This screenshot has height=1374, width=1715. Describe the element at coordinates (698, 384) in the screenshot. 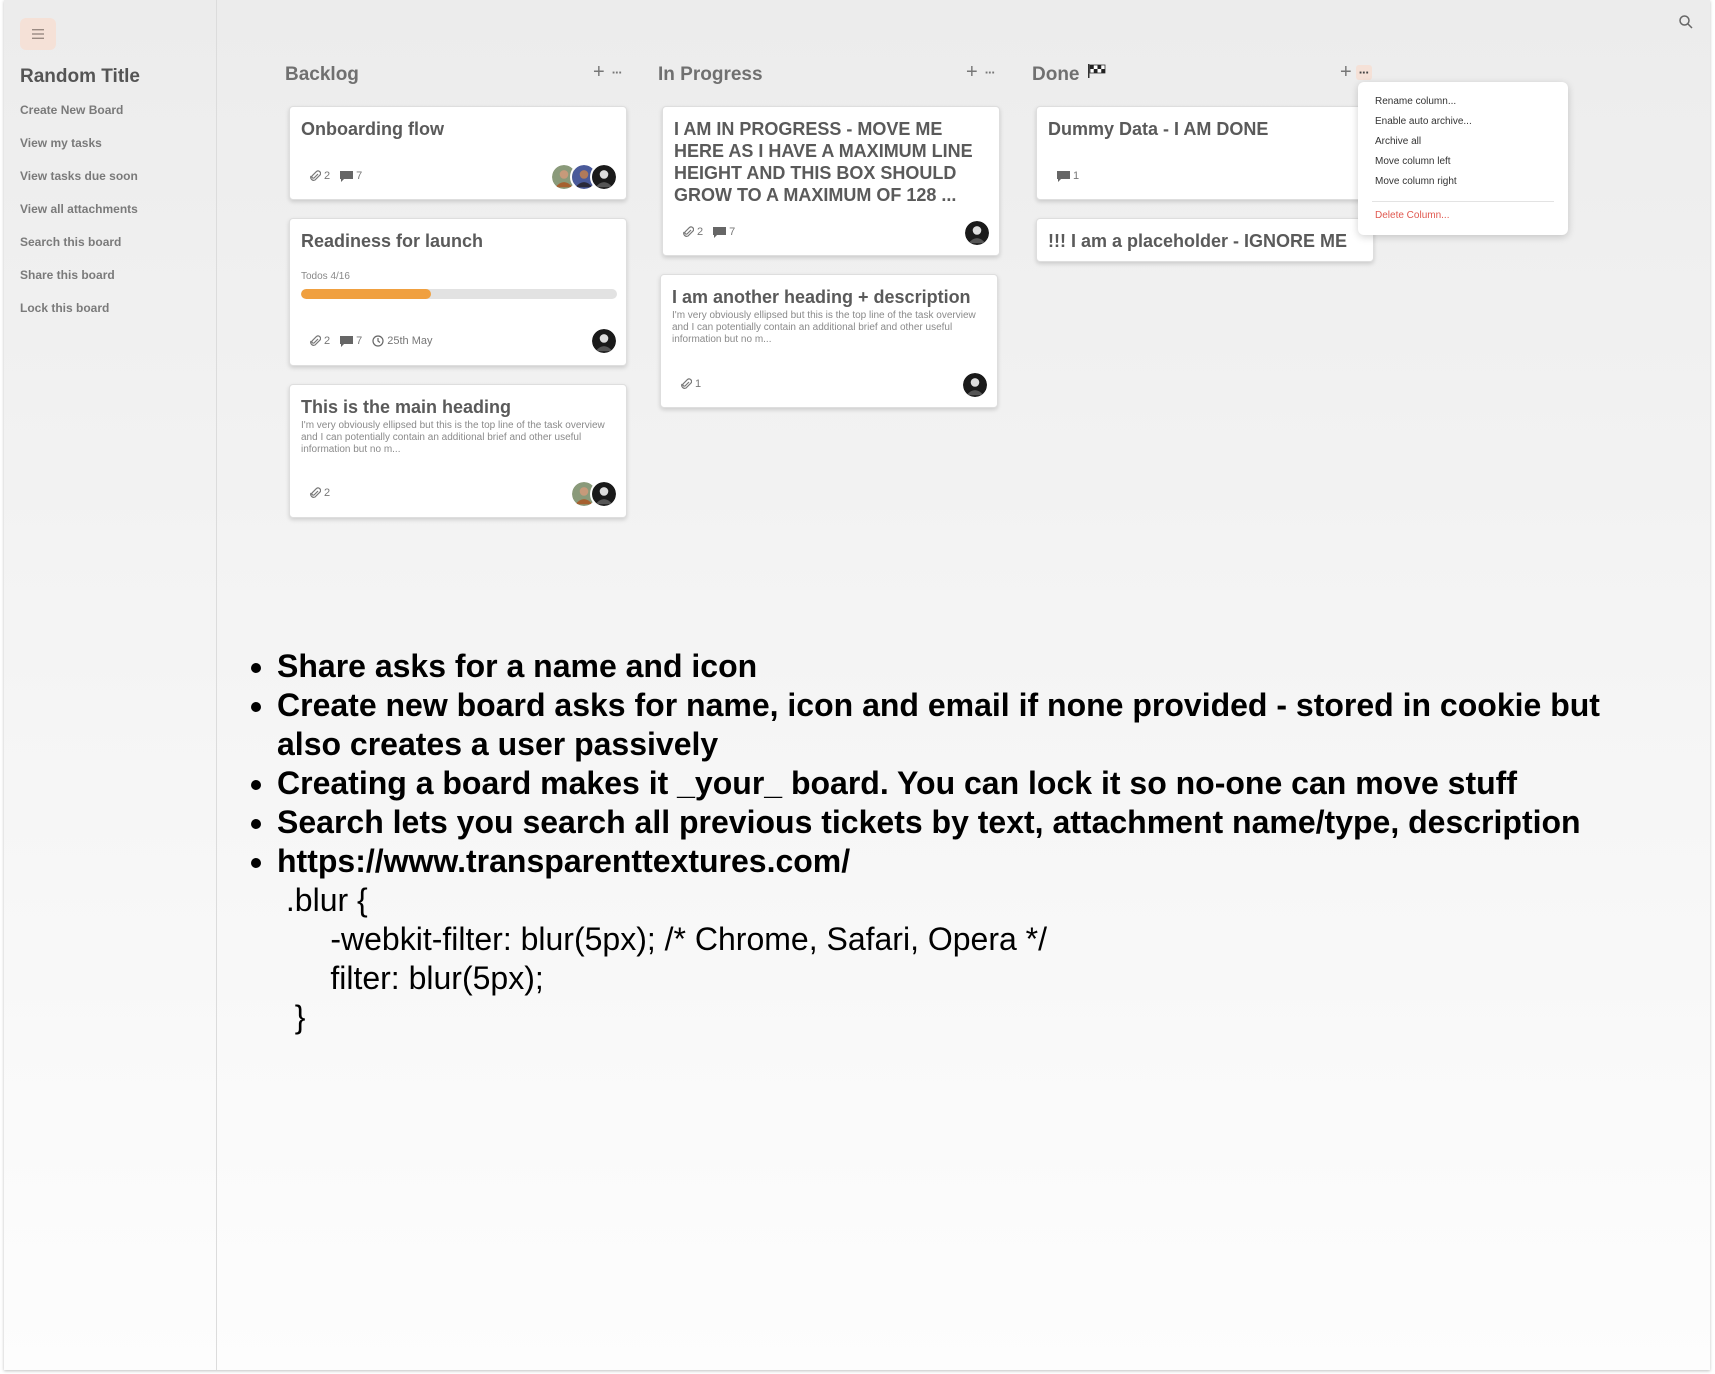

I see `attachment-count-value: 1` at that location.